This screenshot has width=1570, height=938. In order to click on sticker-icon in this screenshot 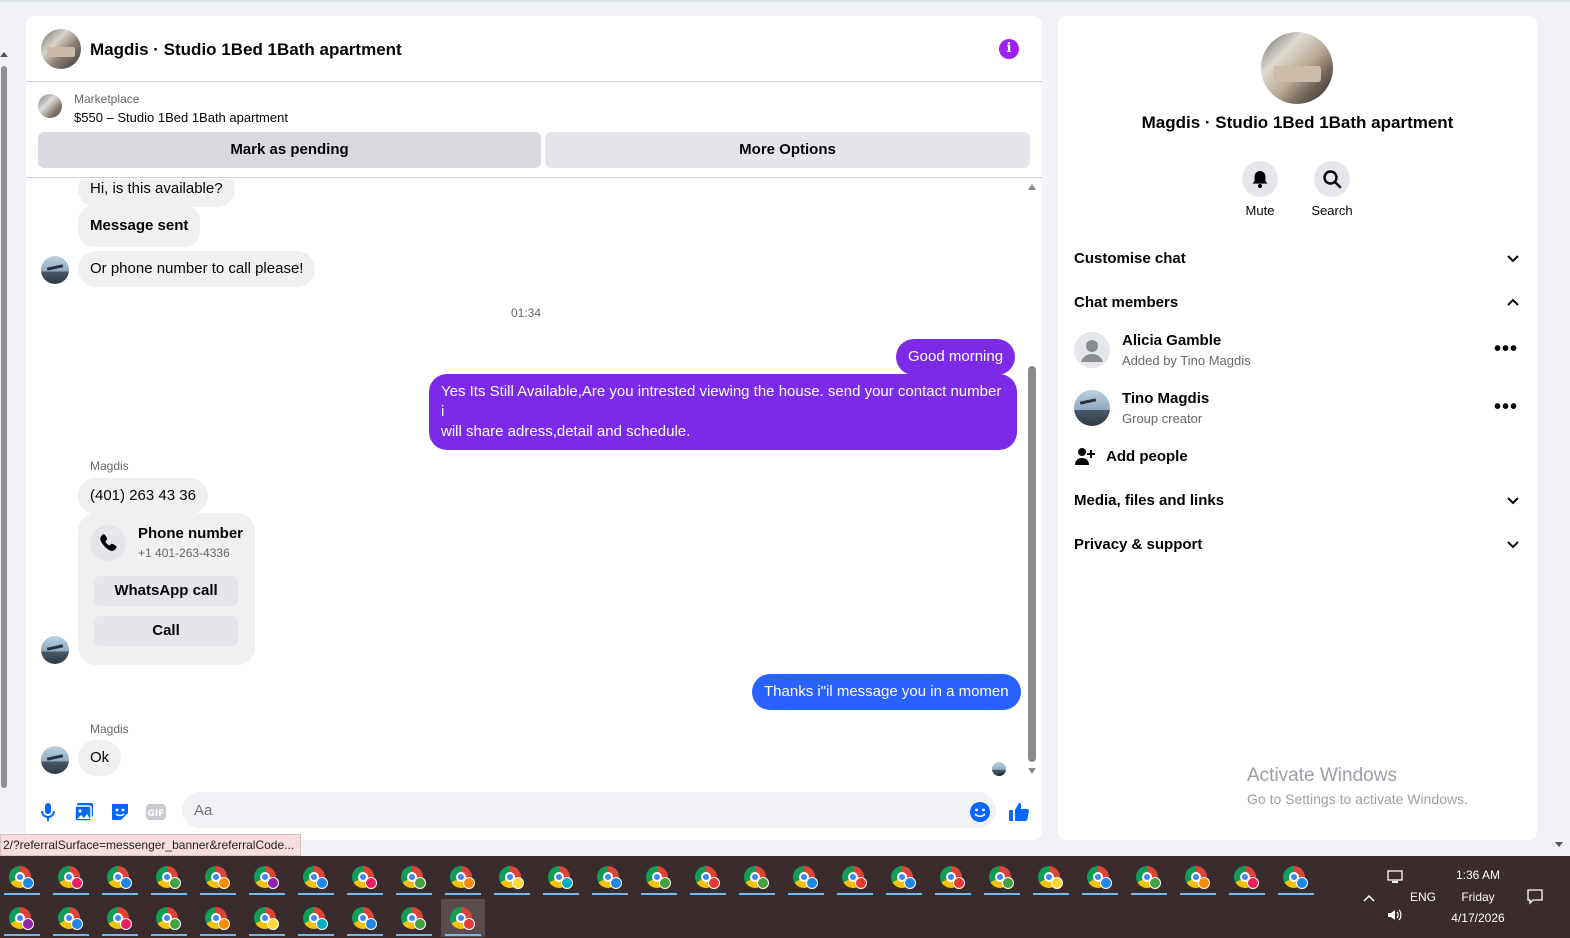, I will do `click(120, 812)`.